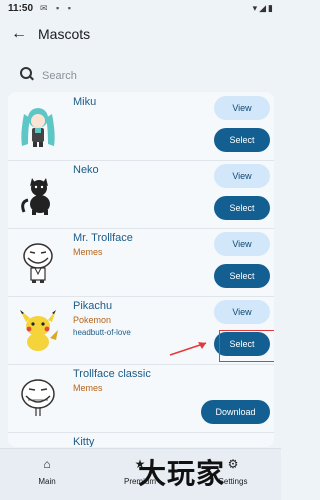 The height and width of the screenshot is (500, 320). What do you see at coordinates (140, 9) in the screenshot?
I see `status-bar: 11:50 ✉ ▪ ▪ ▾◢▮` at bounding box center [140, 9].